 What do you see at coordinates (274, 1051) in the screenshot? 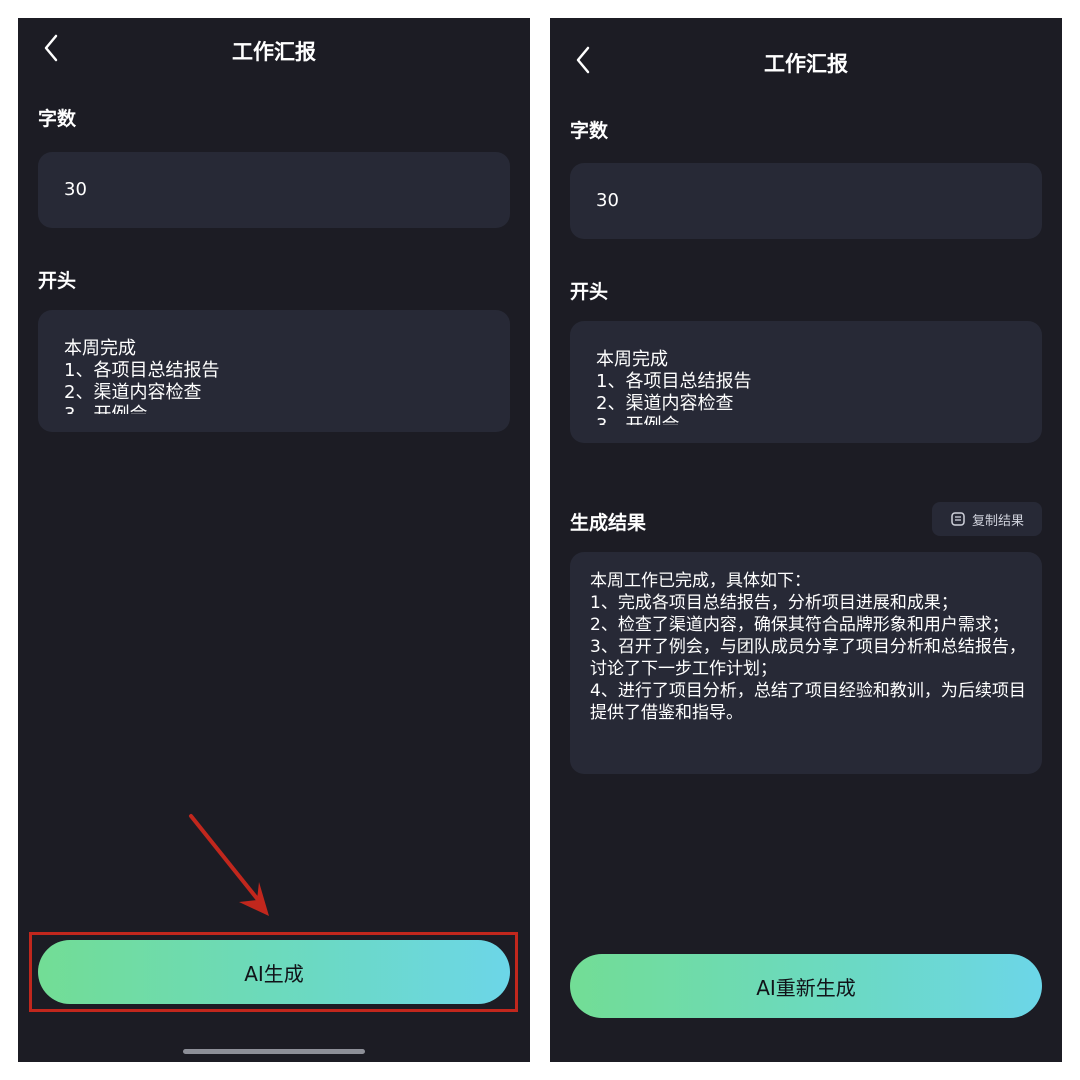
I see `home-indicator` at bounding box center [274, 1051].